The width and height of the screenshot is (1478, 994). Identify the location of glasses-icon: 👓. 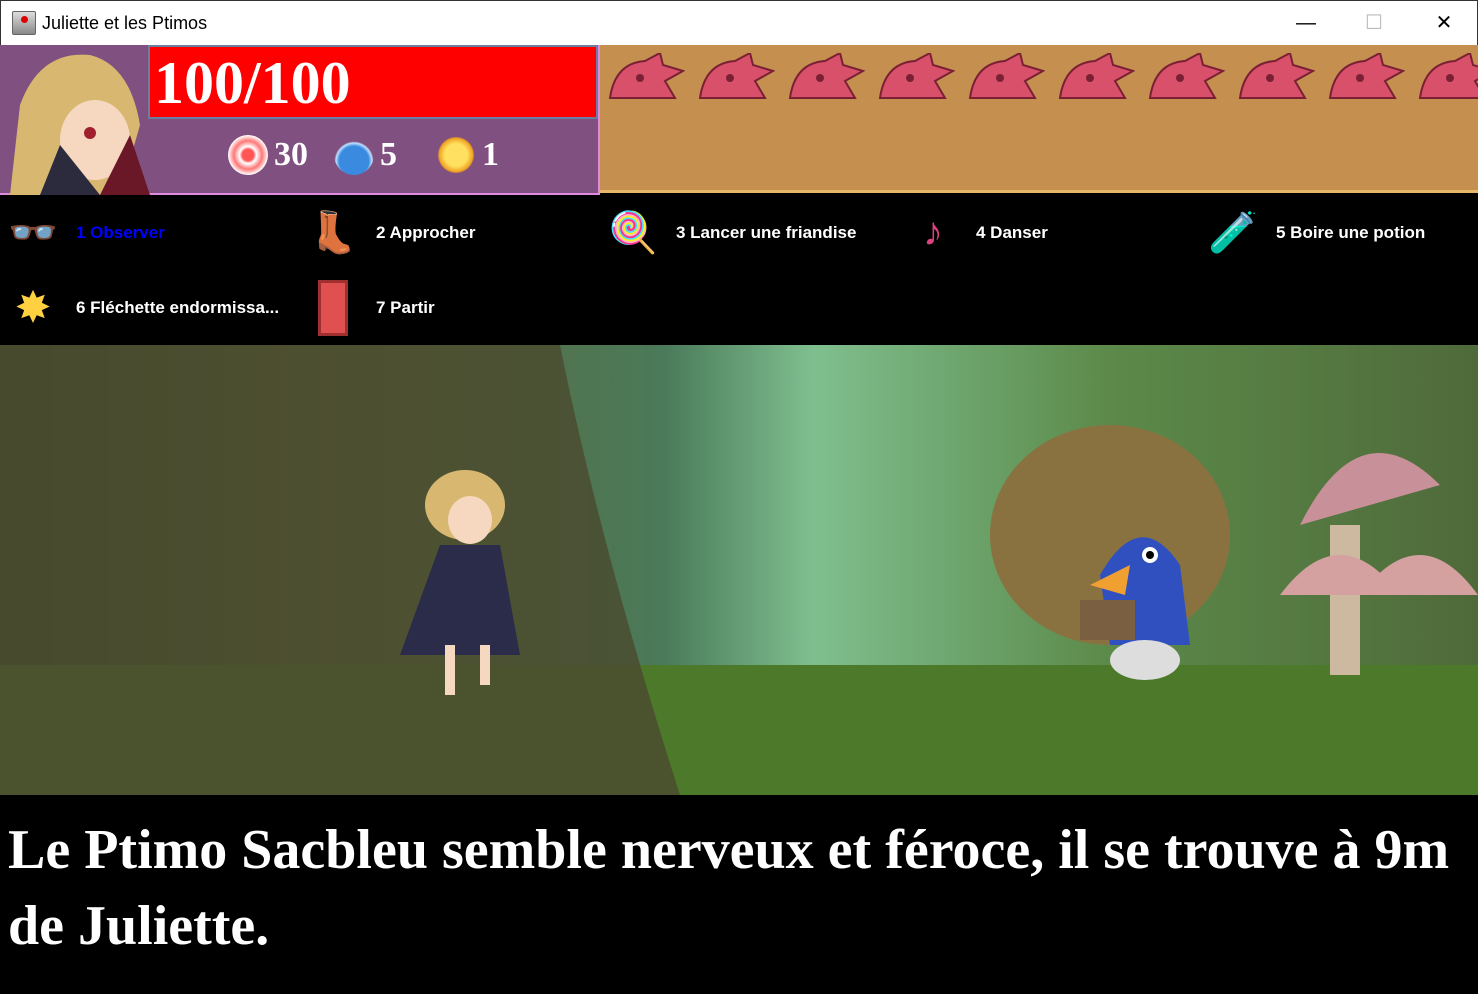
(33, 233).